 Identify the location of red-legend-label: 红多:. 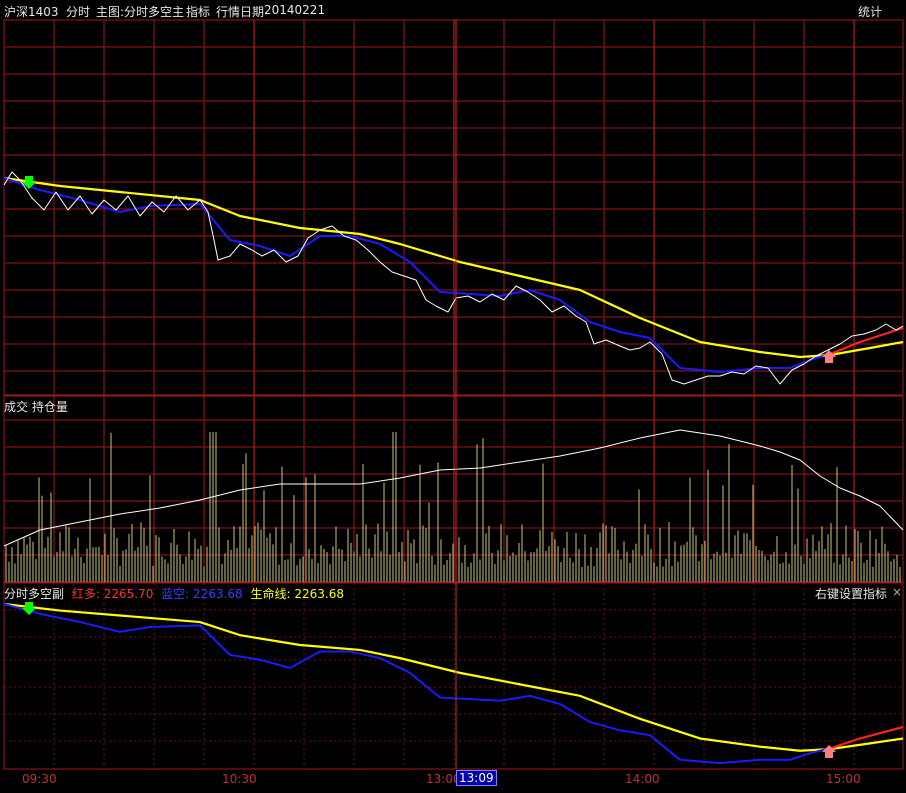
(85, 594).